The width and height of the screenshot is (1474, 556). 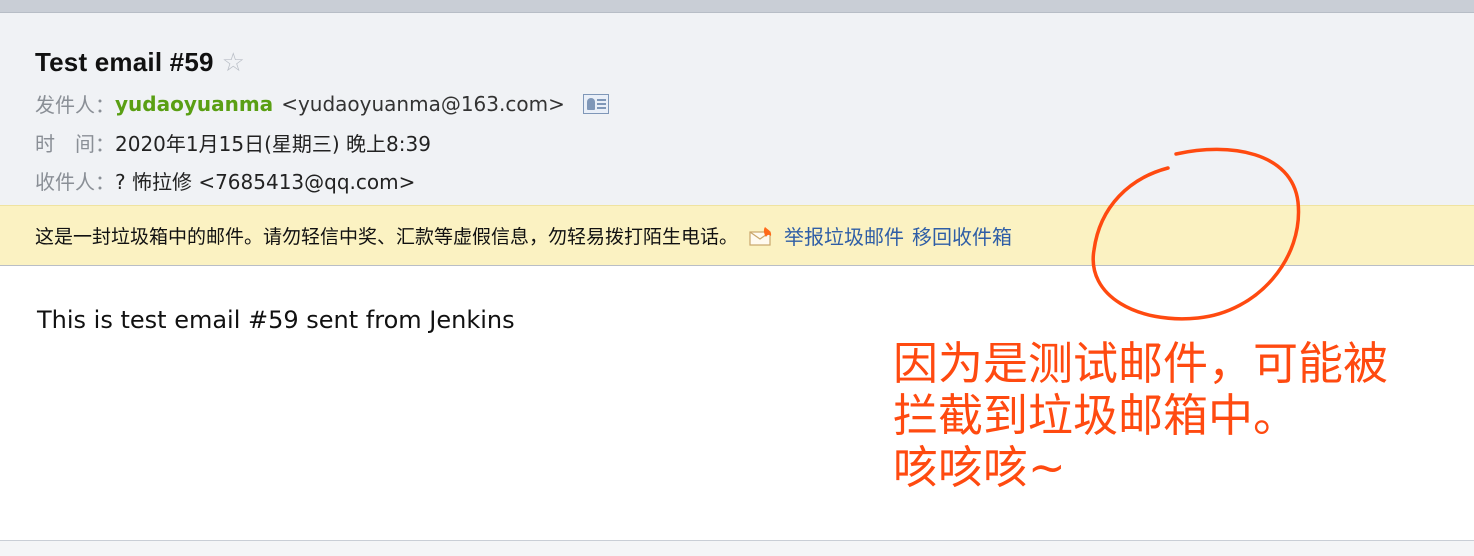 What do you see at coordinates (761, 236) in the screenshot?
I see `report-spam-icon` at bounding box center [761, 236].